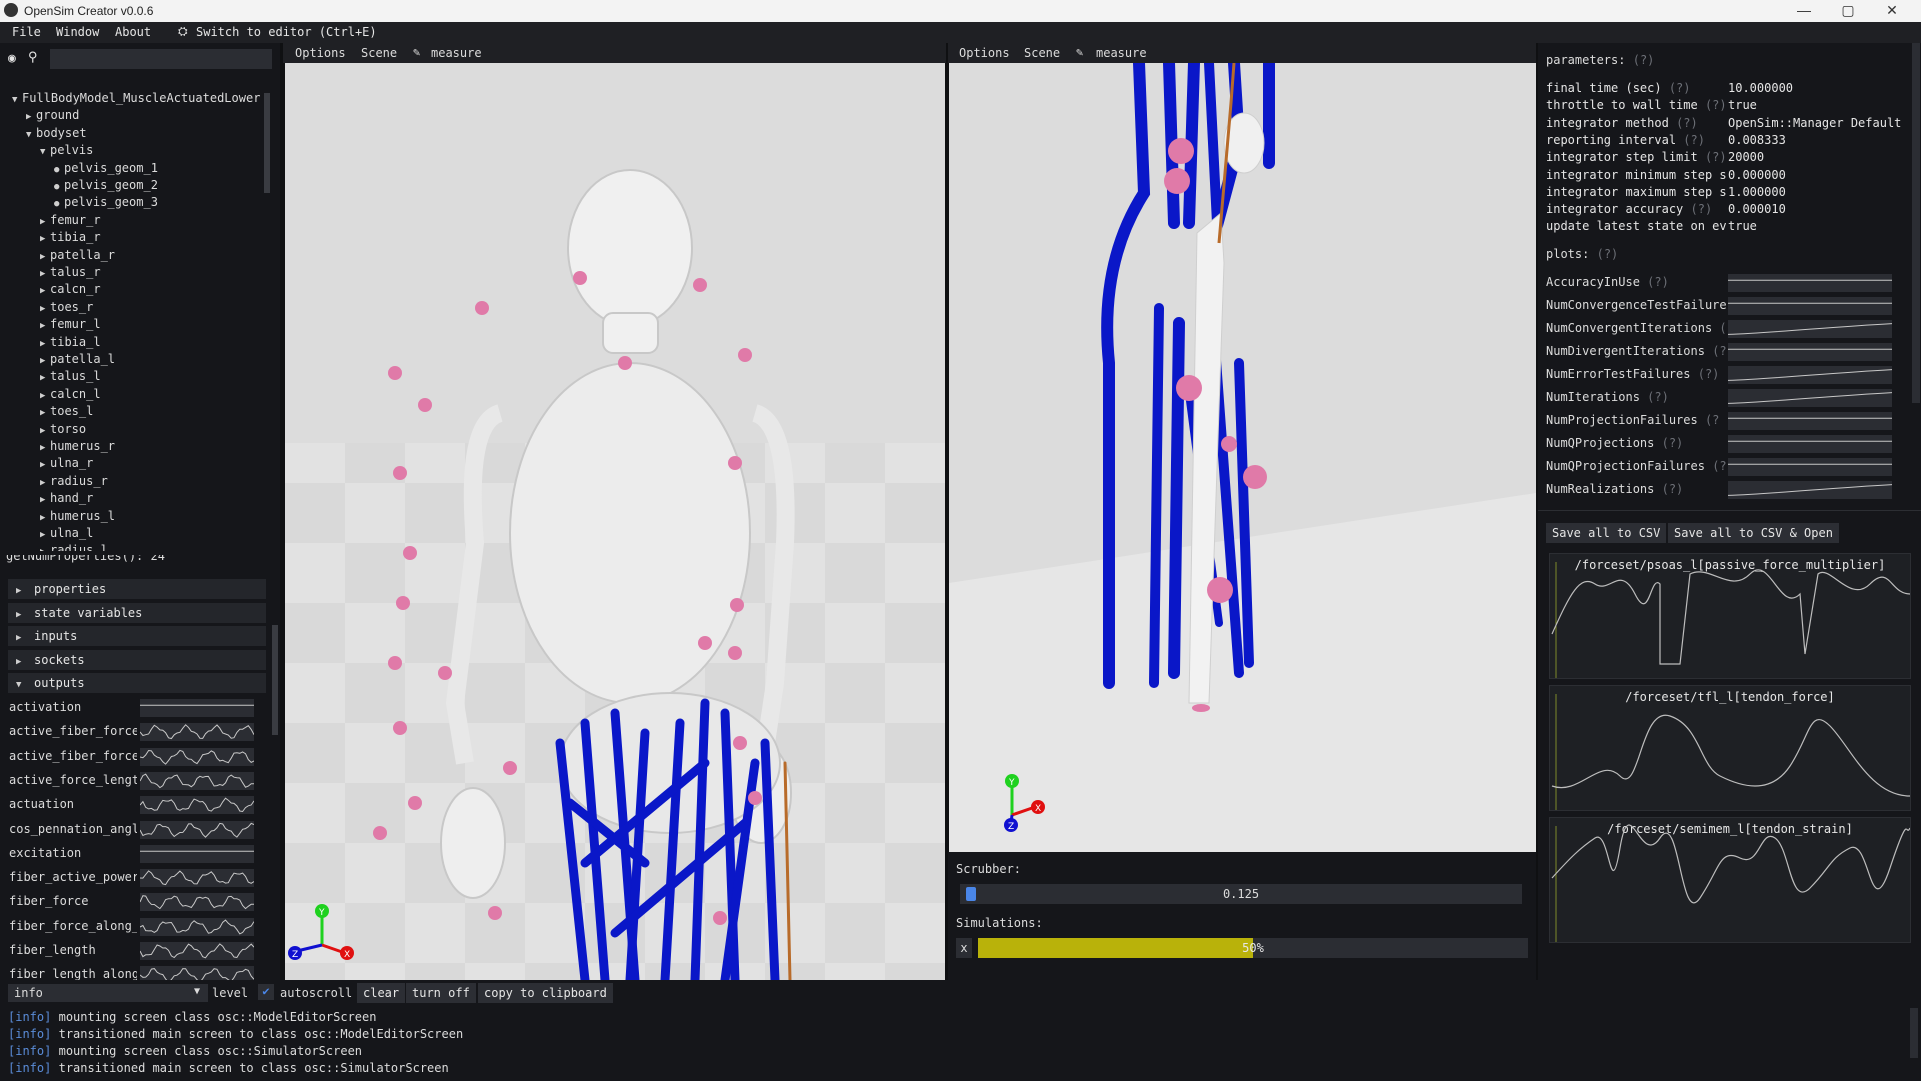  Describe the element at coordinates (137, 636) in the screenshot. I see `section-inputs: ▶ inputs` at that location.